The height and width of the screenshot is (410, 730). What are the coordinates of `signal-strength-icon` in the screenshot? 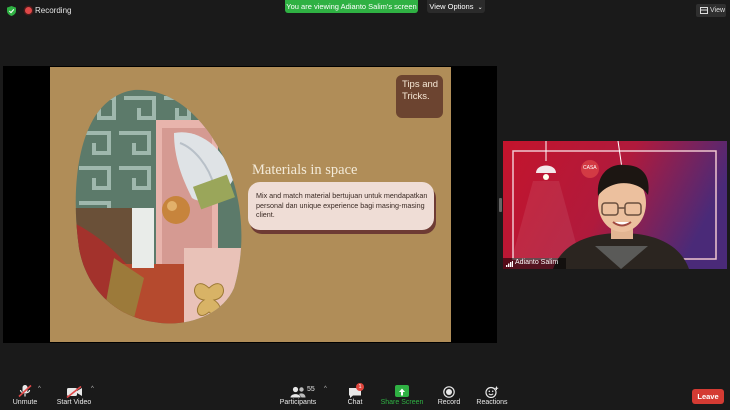 It's located at (509, 264).